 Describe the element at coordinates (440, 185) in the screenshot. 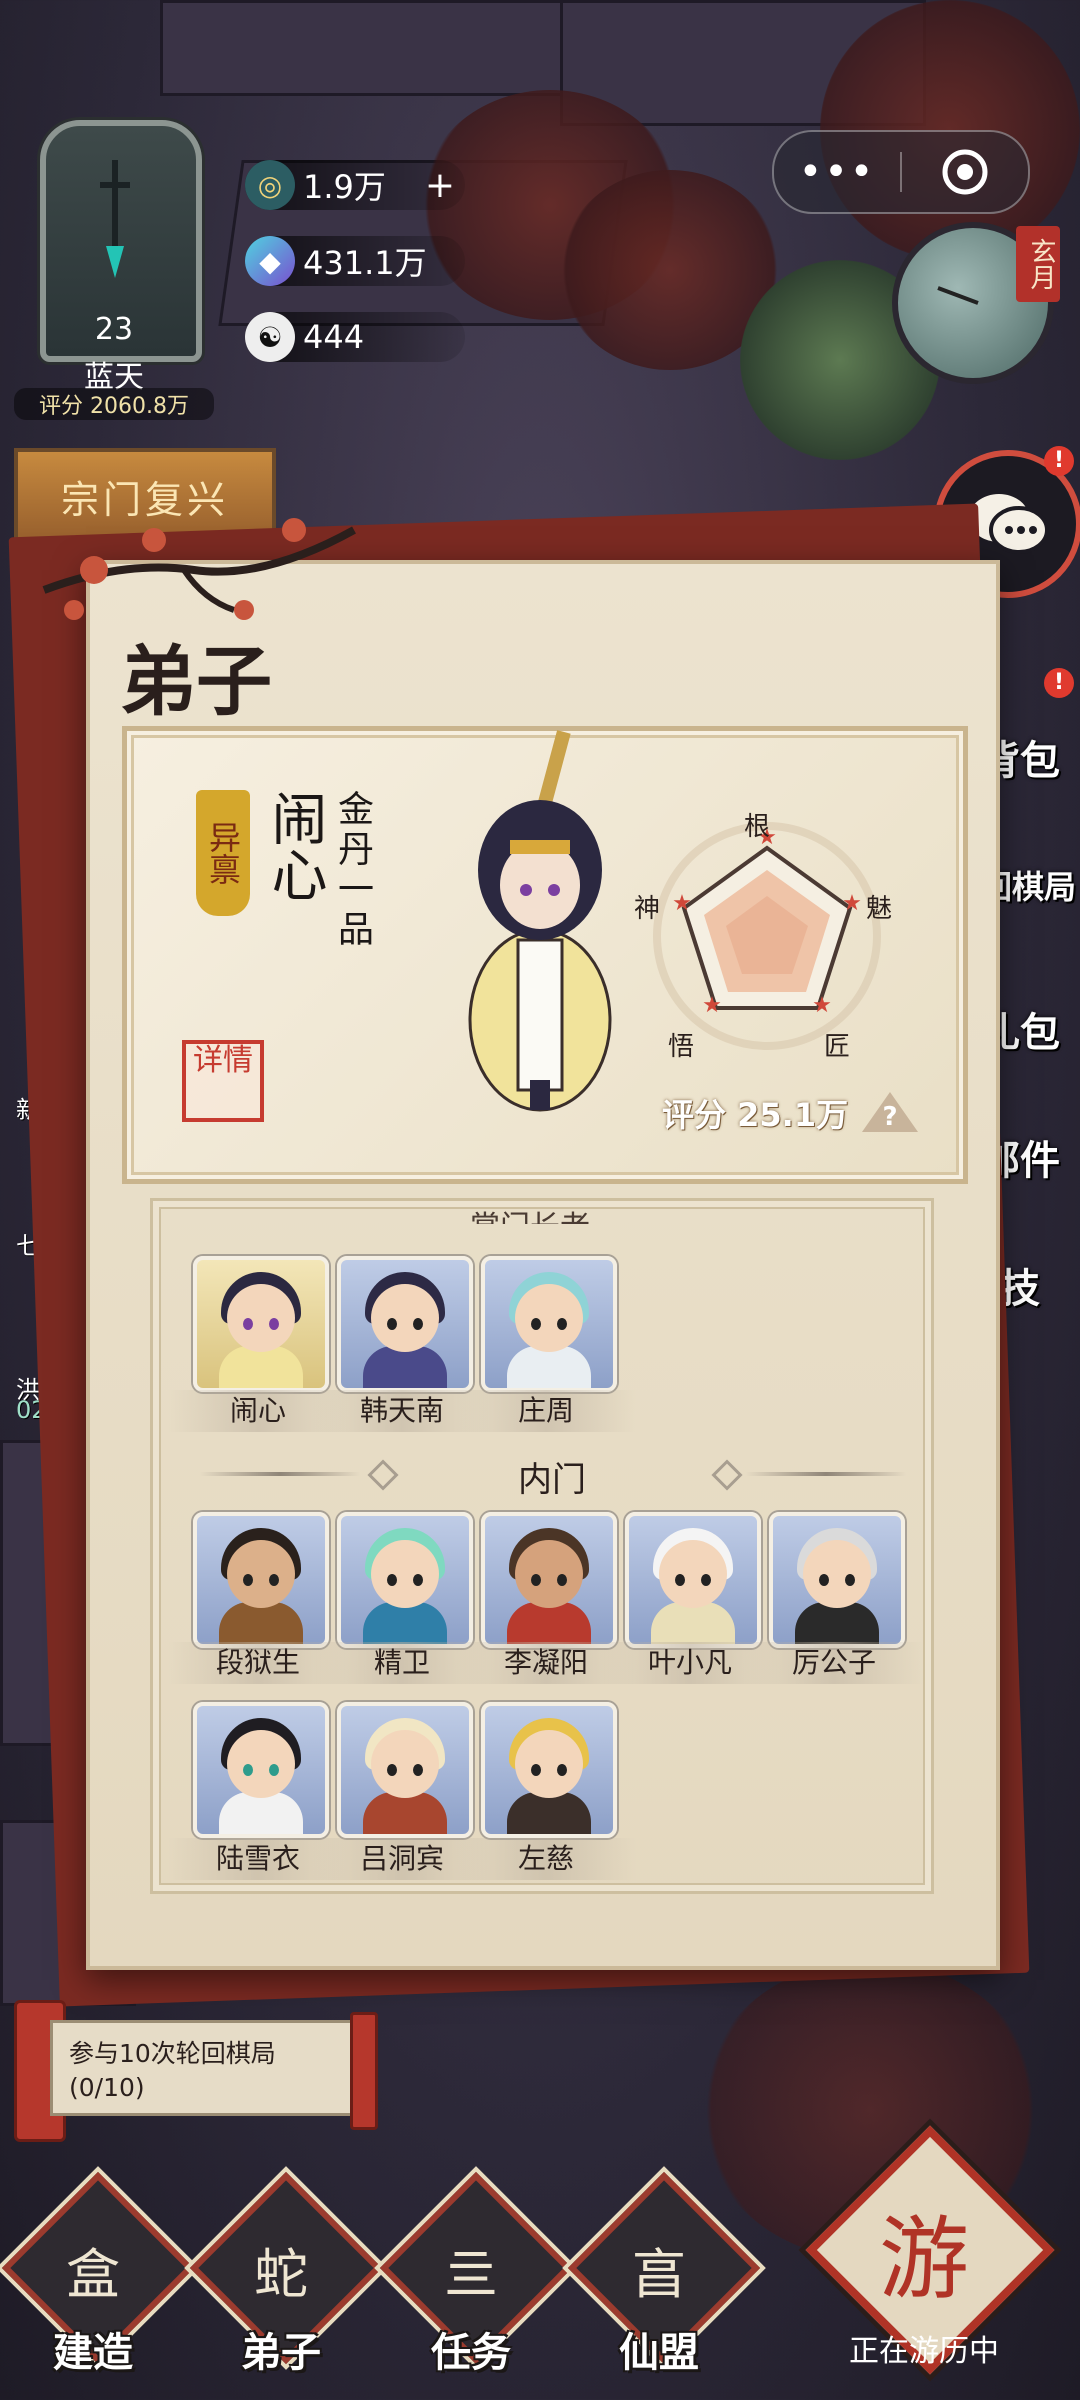

I see `add-resource-button: +` at that location.